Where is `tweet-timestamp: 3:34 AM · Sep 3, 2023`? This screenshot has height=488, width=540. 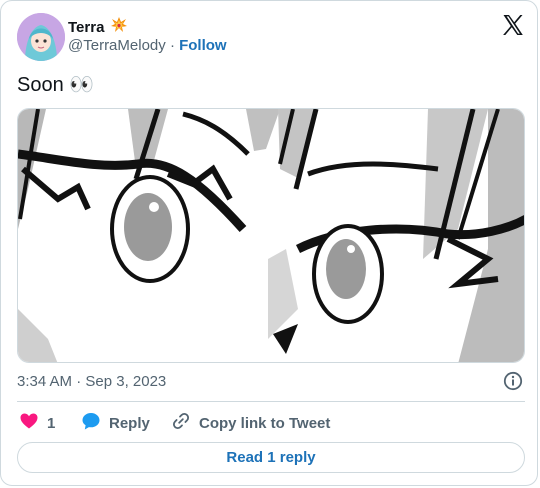 tweet-timestamp: 3:34 AM · Sep 3, 2023 is located at coordinates (91, 381).